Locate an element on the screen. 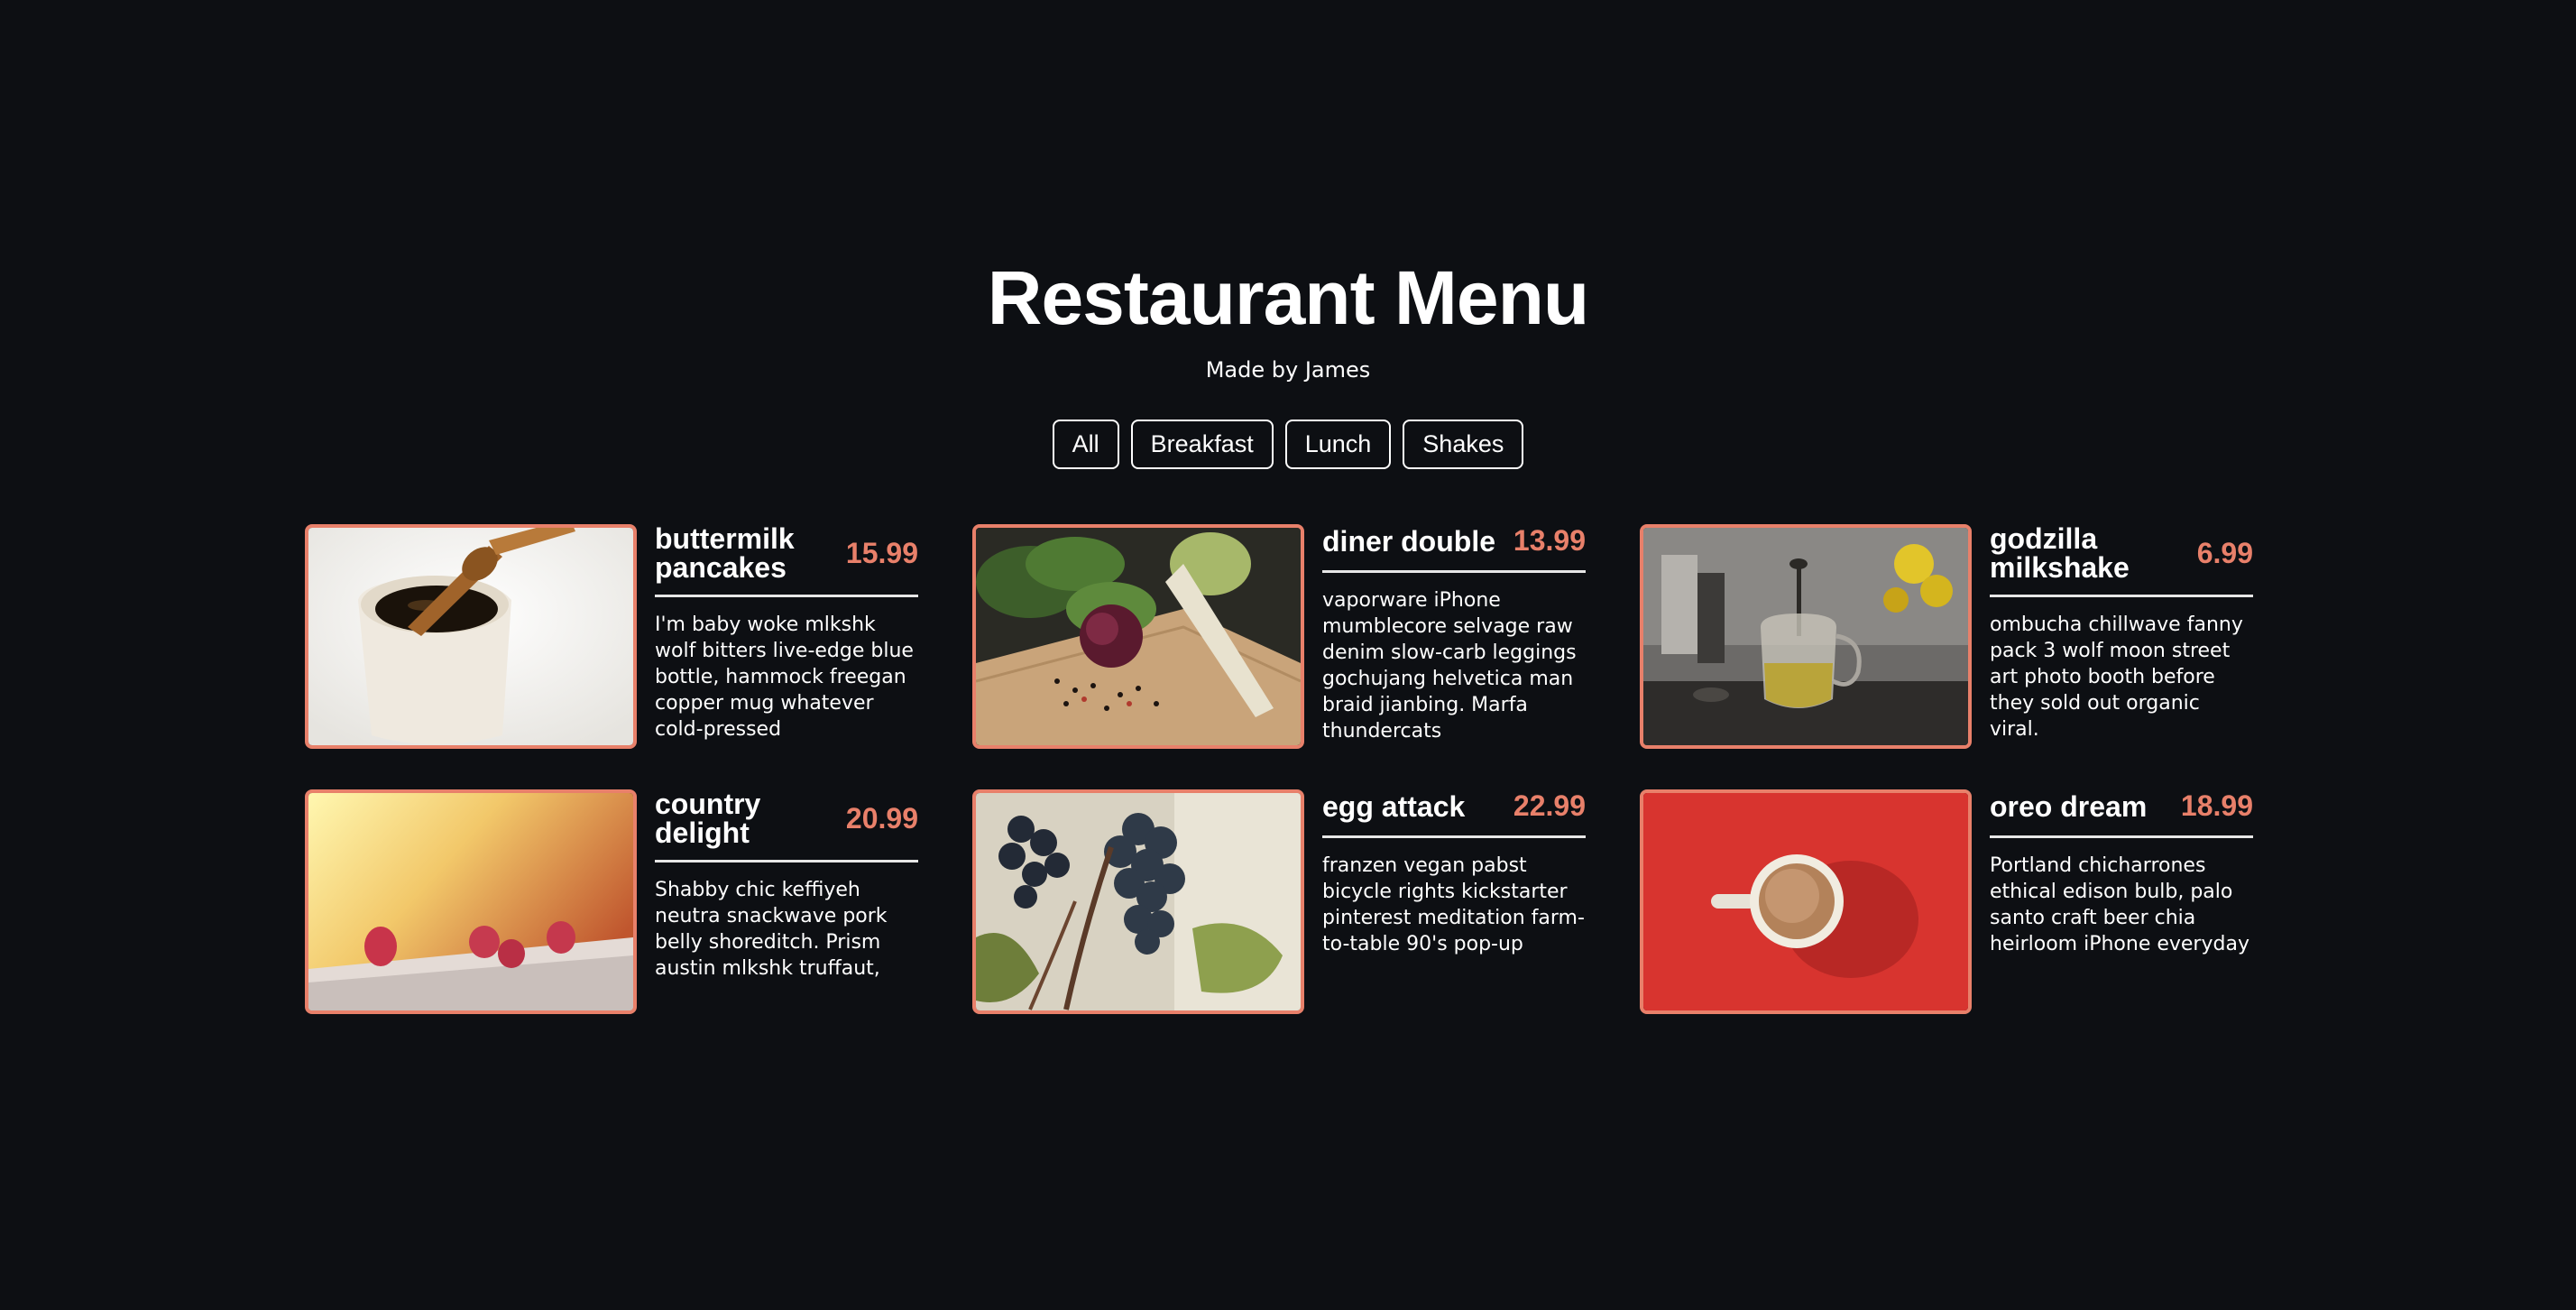 This screenshot has width=2576, height=1310. page-header: Restaurant Menu Made by James is located at coordinates (1288, 321).